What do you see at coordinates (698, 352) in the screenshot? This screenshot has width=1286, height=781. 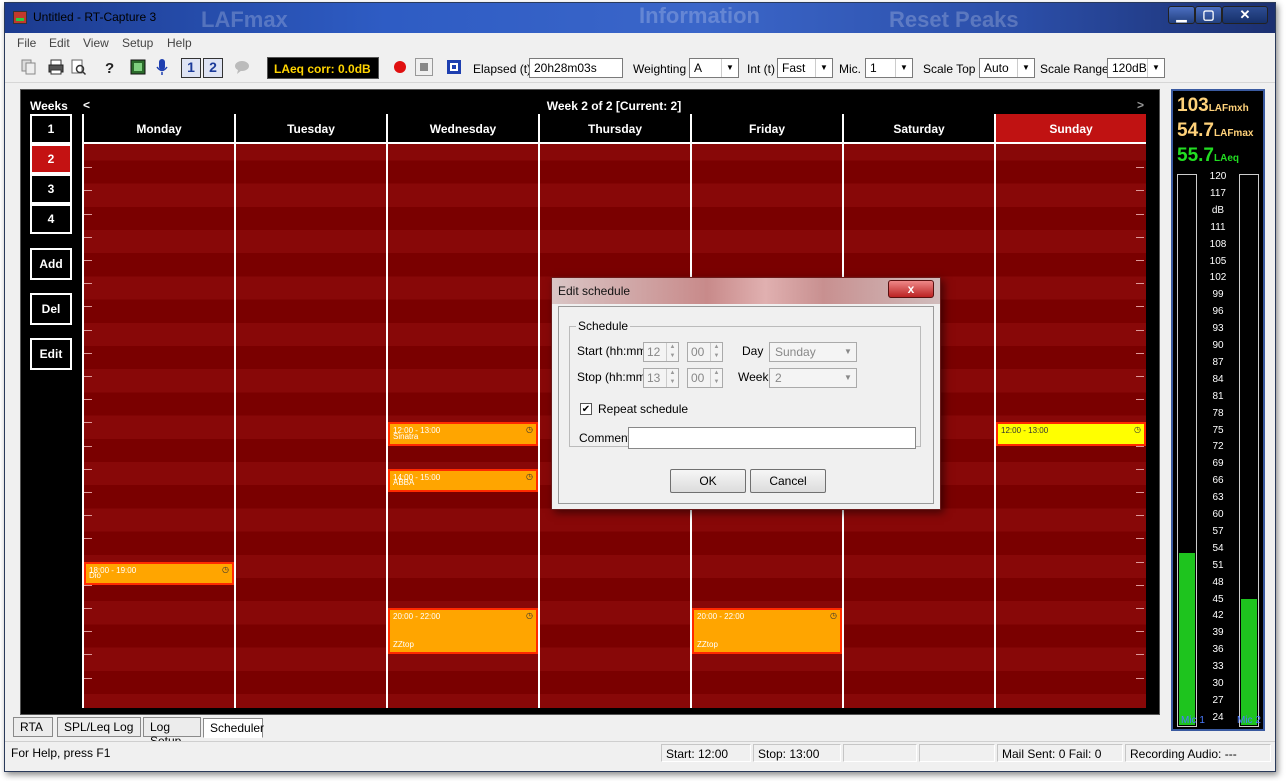 I see `start-minute-value: 00` at bounding box center [698, 352].